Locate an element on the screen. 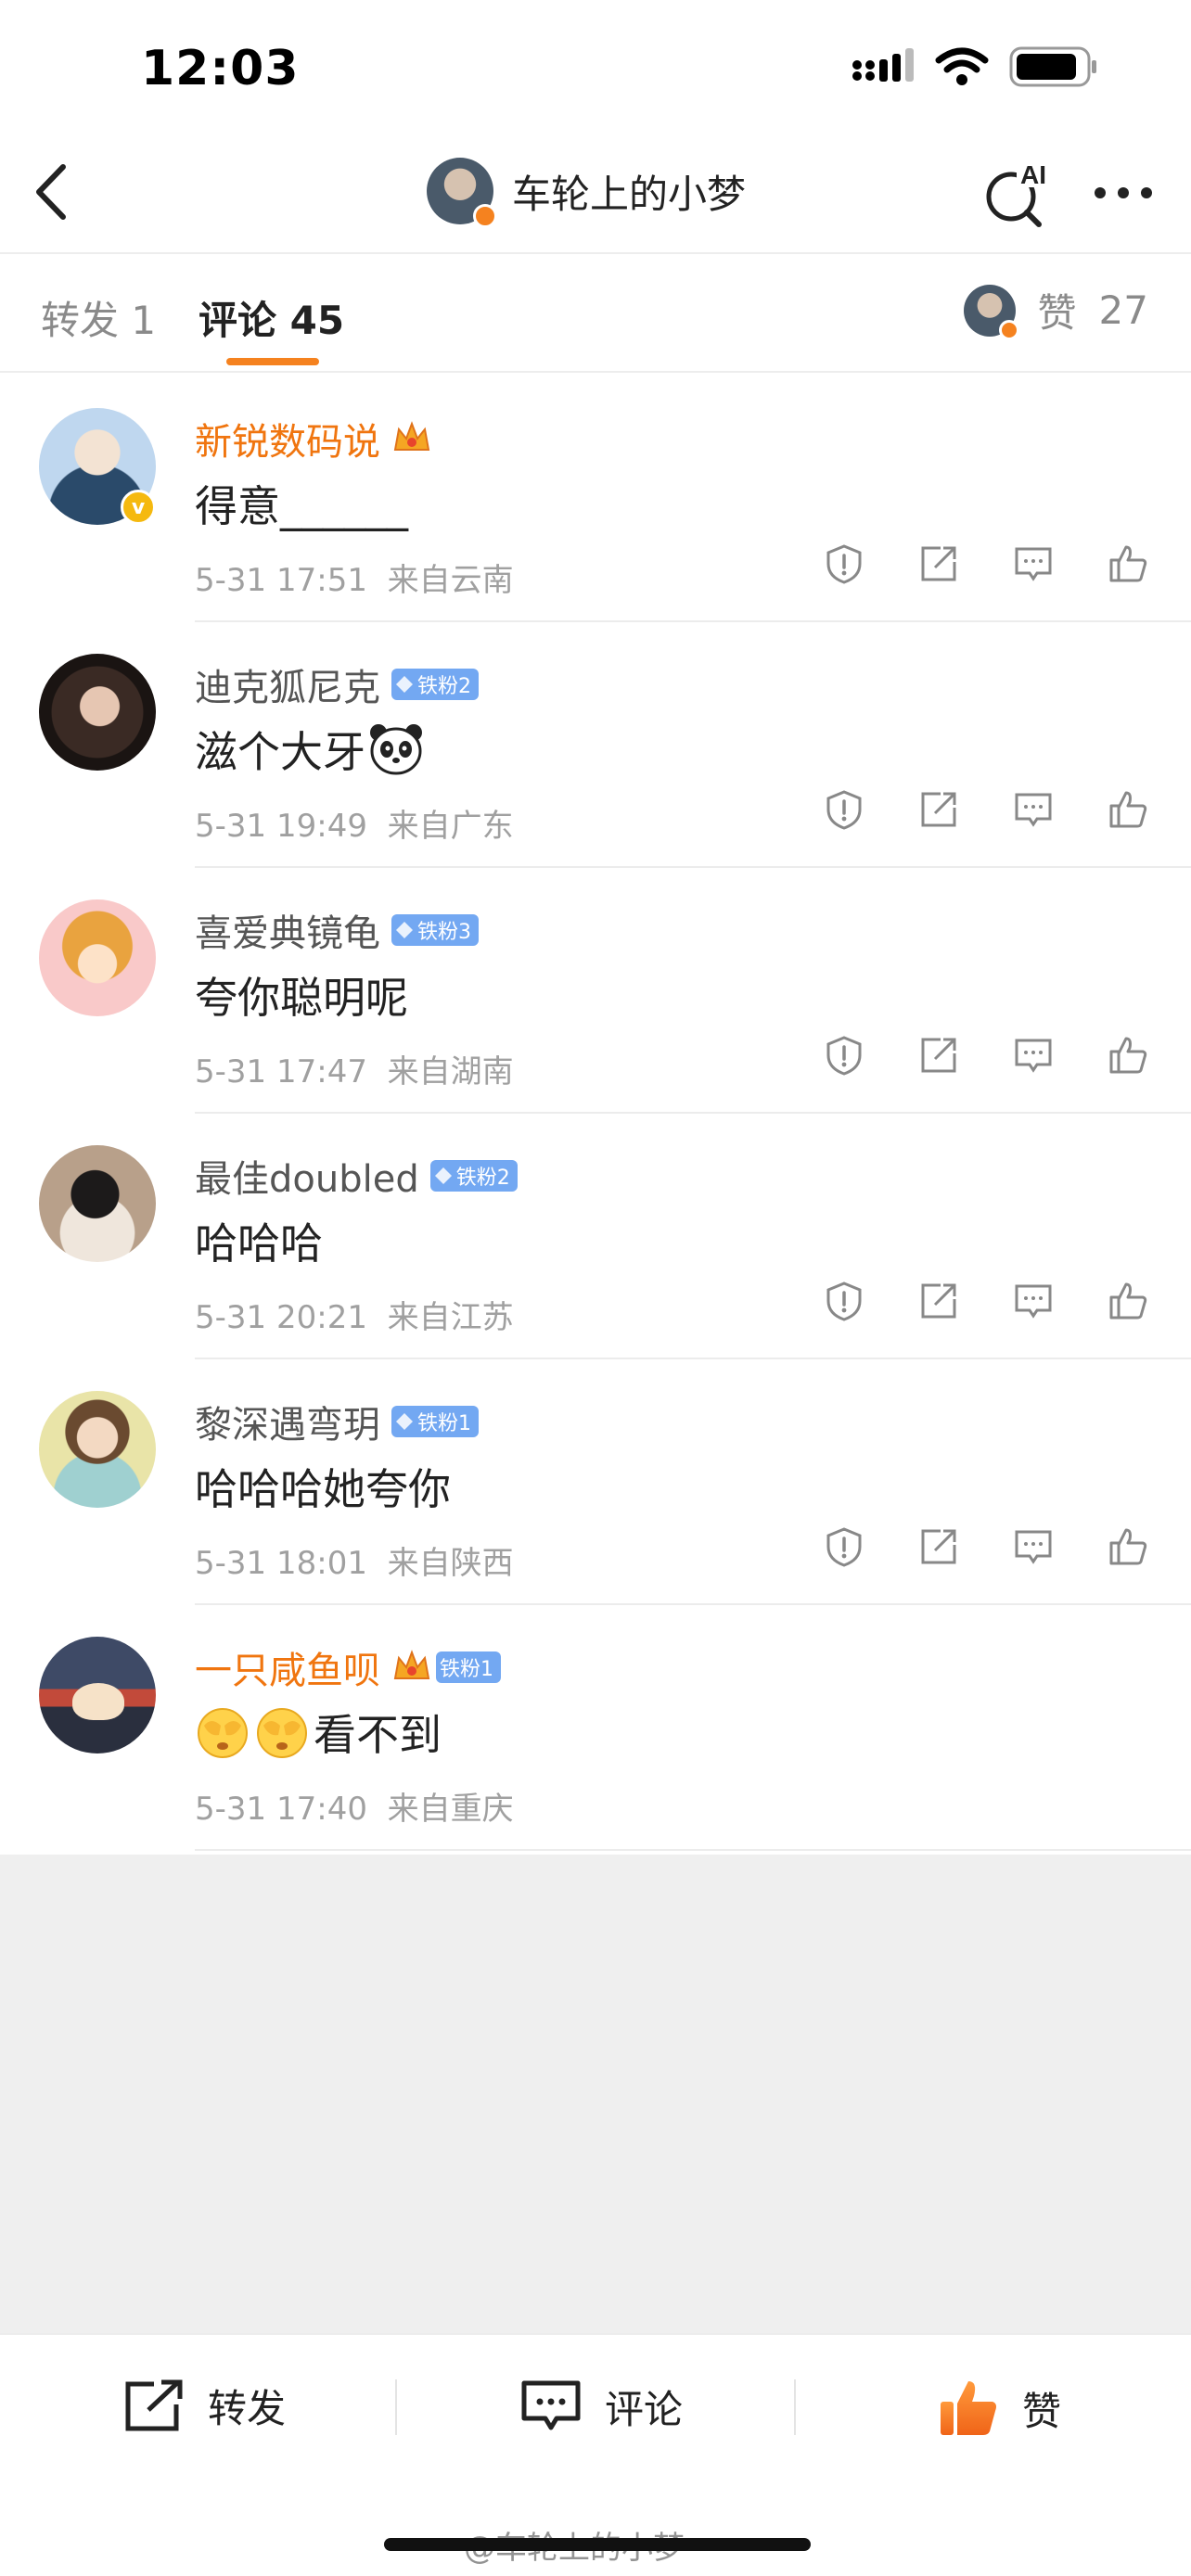 This screenshot has width=1191, height=2576. cellular-signal-icon is located at coordinates (883, 65).